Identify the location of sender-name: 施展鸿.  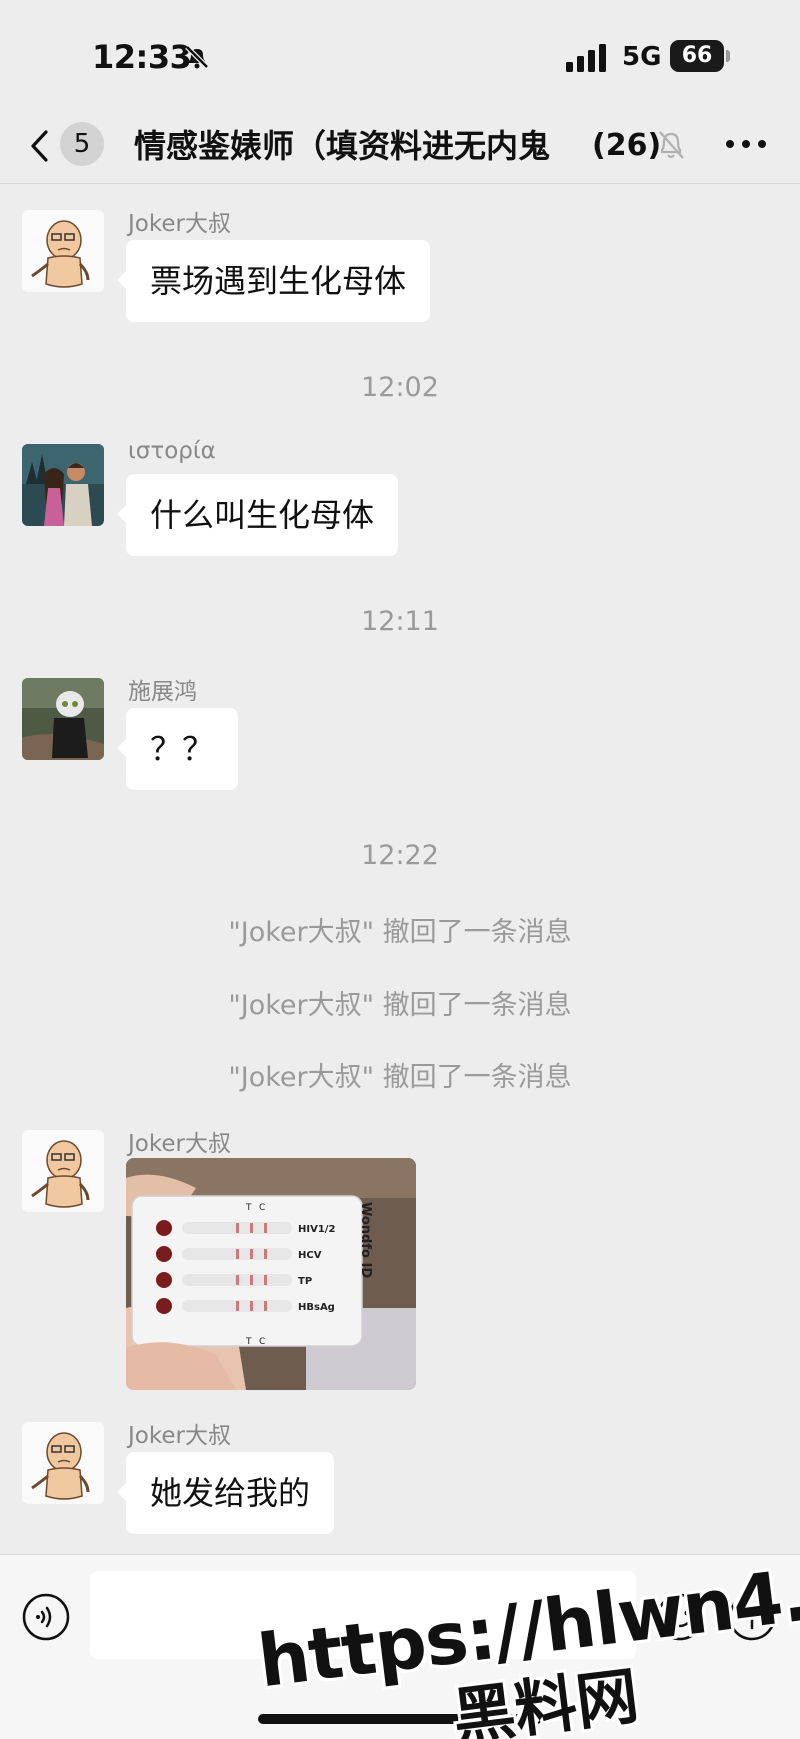
(162, 692).